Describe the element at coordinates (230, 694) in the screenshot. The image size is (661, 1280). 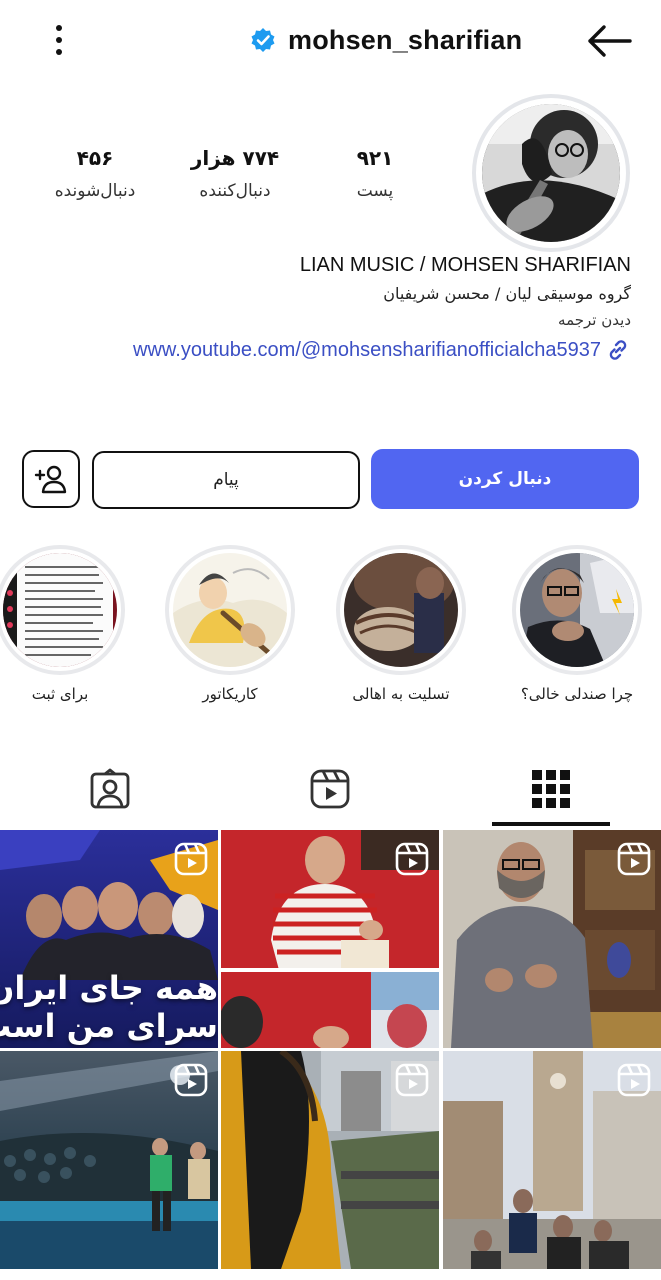
I see `highlight-label: کاریکاتور` at that location.